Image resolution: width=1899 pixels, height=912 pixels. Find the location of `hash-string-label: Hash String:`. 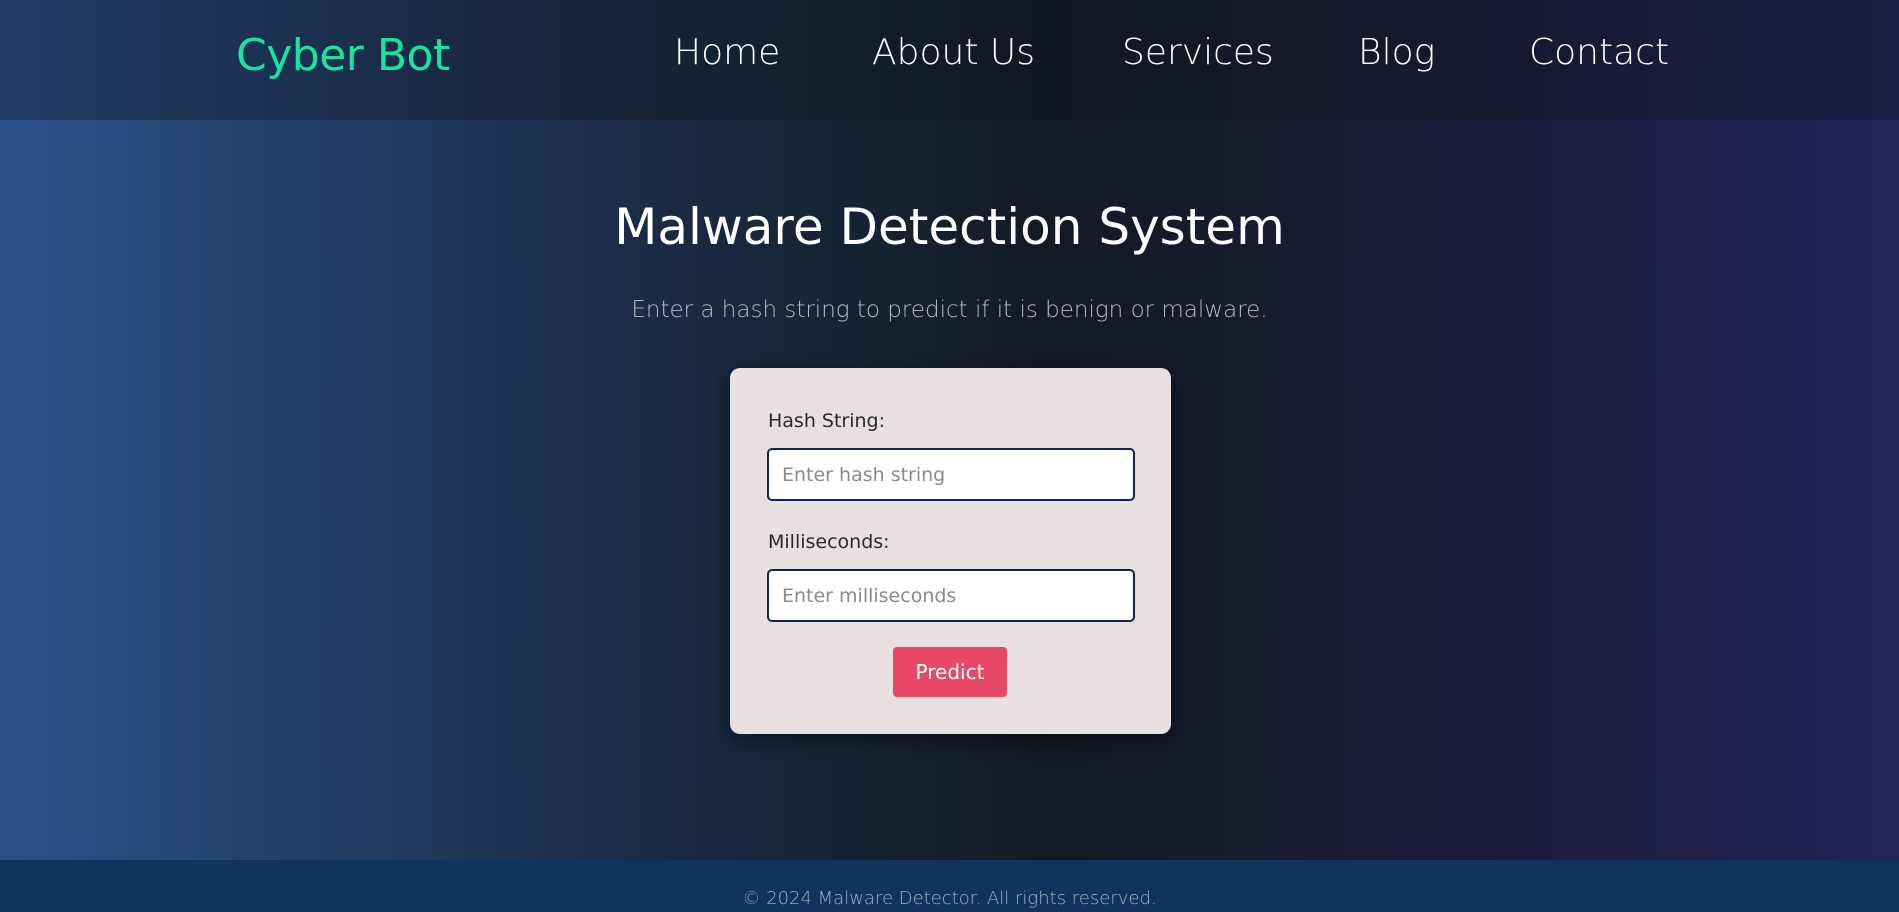

hash-string-label: Hash String: is located at coordinates (827, 421).